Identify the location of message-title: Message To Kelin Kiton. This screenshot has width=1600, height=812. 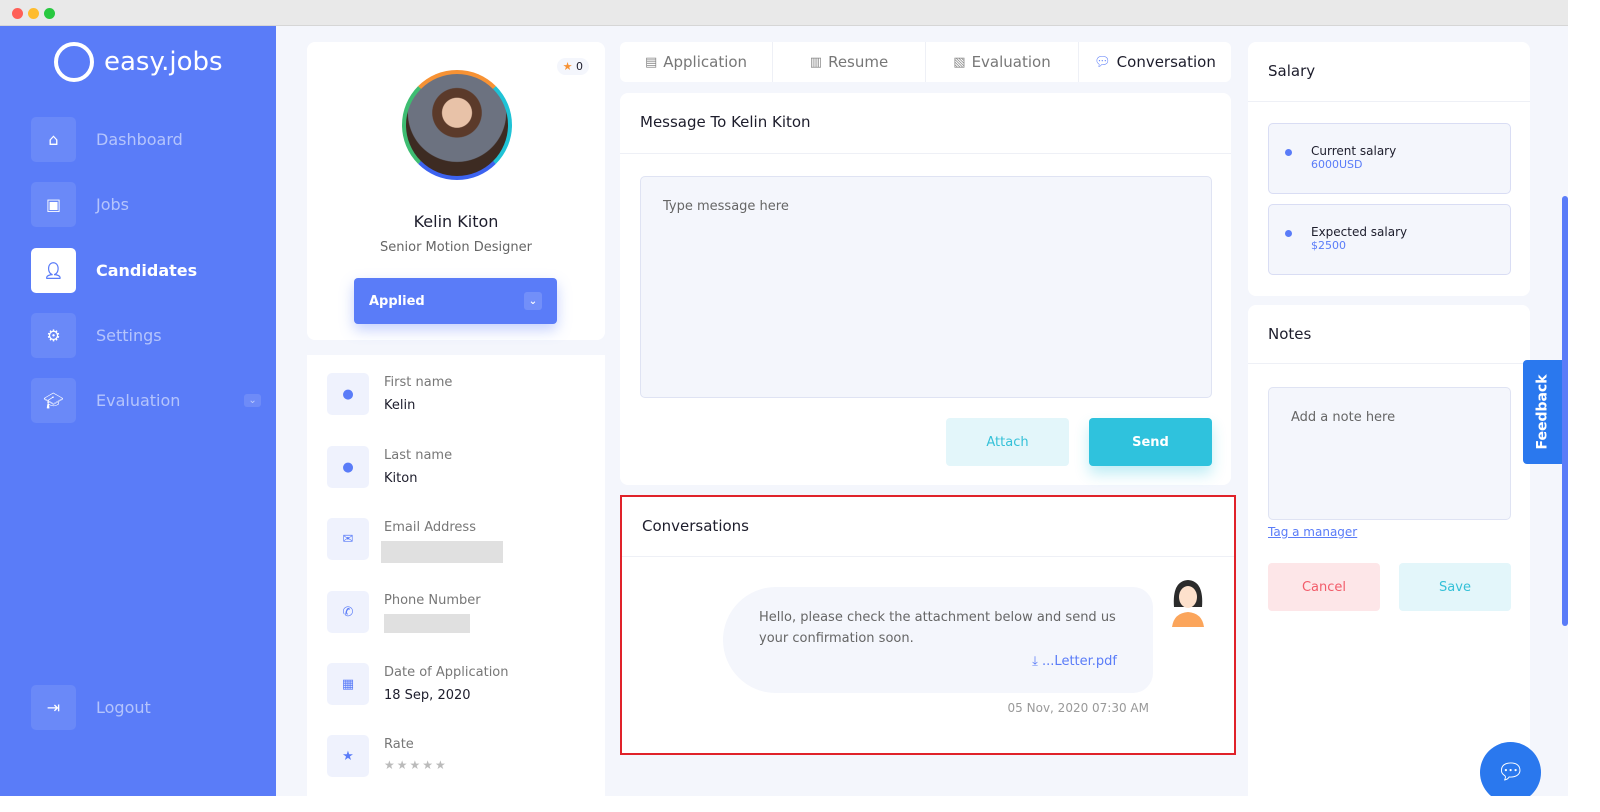
(925, 123).